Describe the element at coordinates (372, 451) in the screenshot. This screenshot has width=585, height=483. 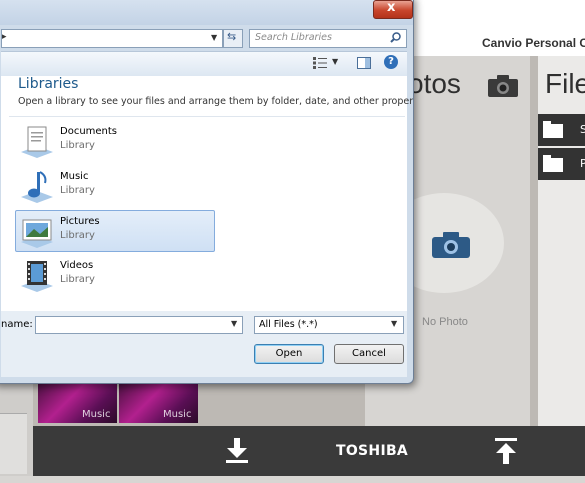
I see `toshiba-logo: TOSHIBA` at that location.